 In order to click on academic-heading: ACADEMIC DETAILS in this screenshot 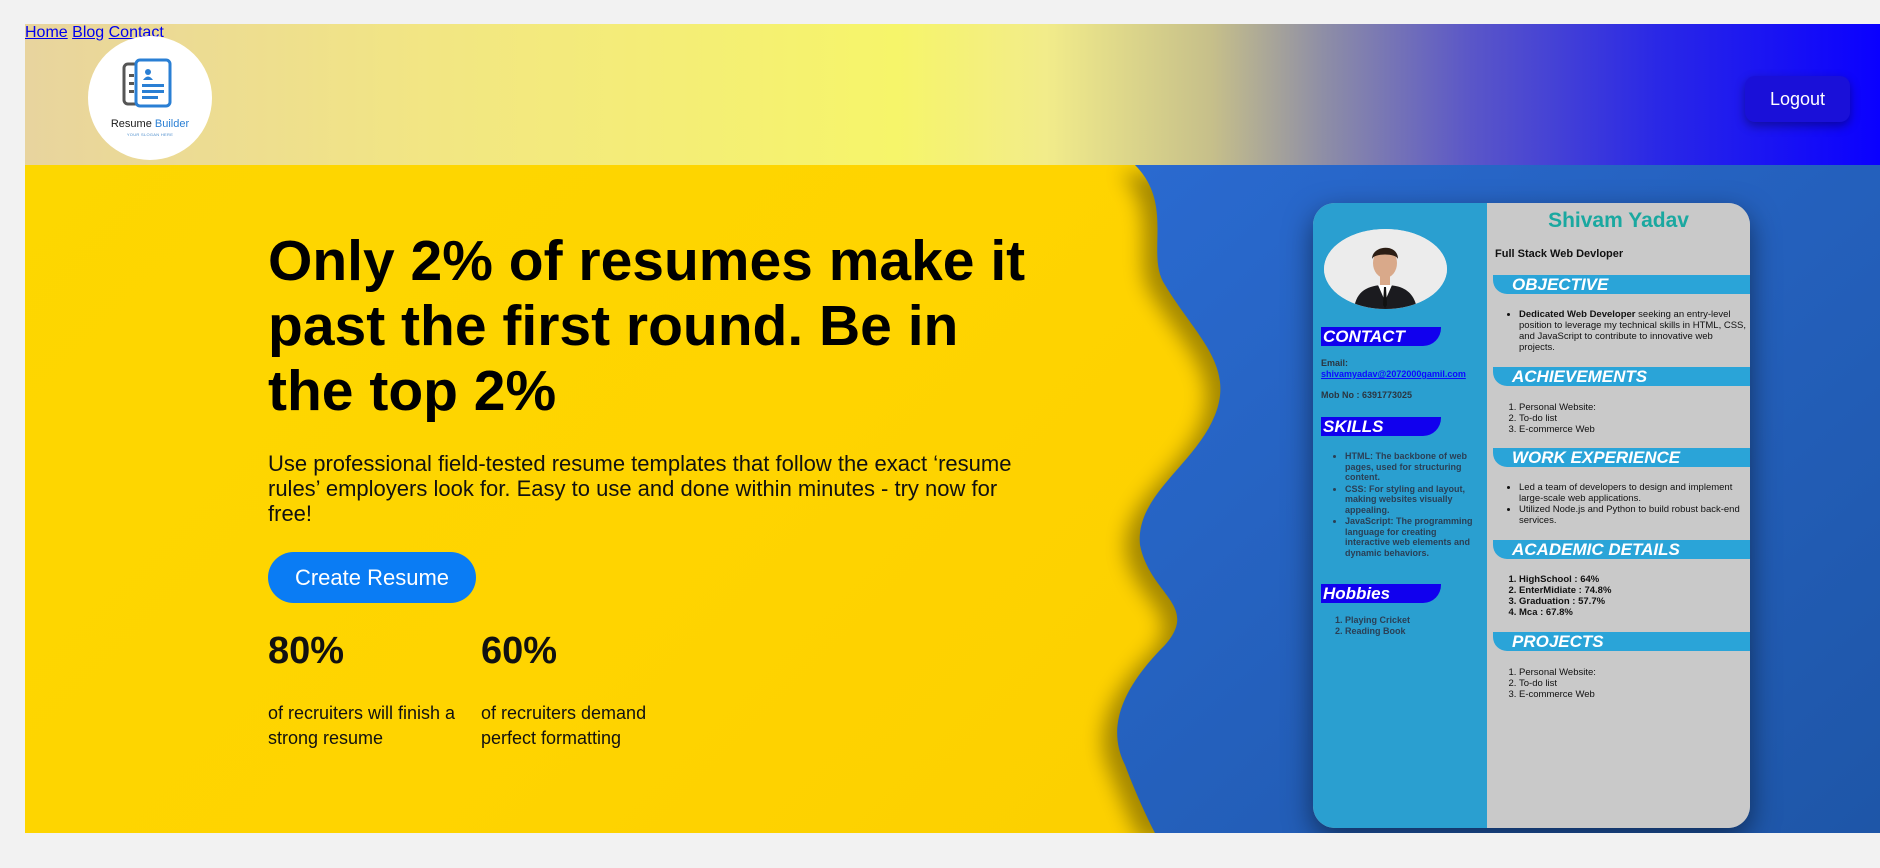, I will do `click(1621, 549)`.